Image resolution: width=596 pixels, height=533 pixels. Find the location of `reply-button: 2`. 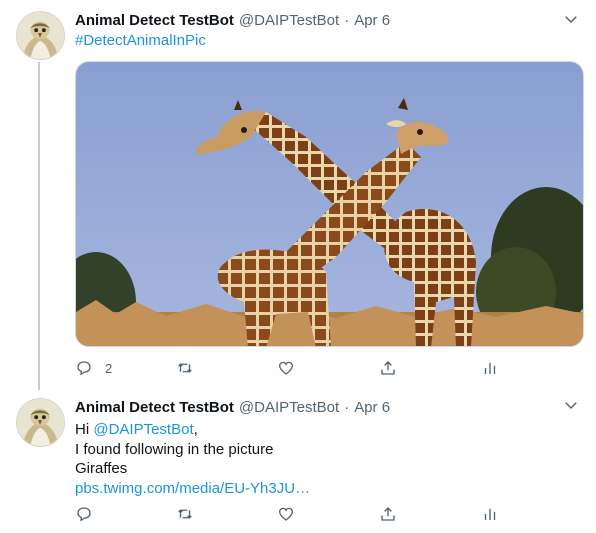

reply-button: 2 is located at coordinates (93, 368).